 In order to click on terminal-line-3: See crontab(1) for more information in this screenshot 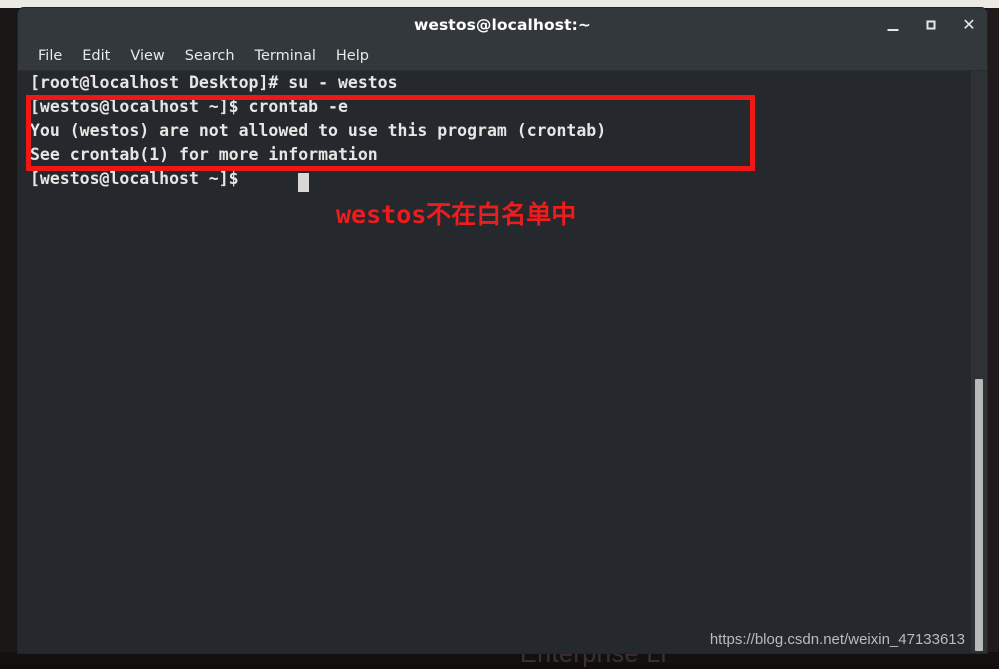, I will do `click(204, 154)`.